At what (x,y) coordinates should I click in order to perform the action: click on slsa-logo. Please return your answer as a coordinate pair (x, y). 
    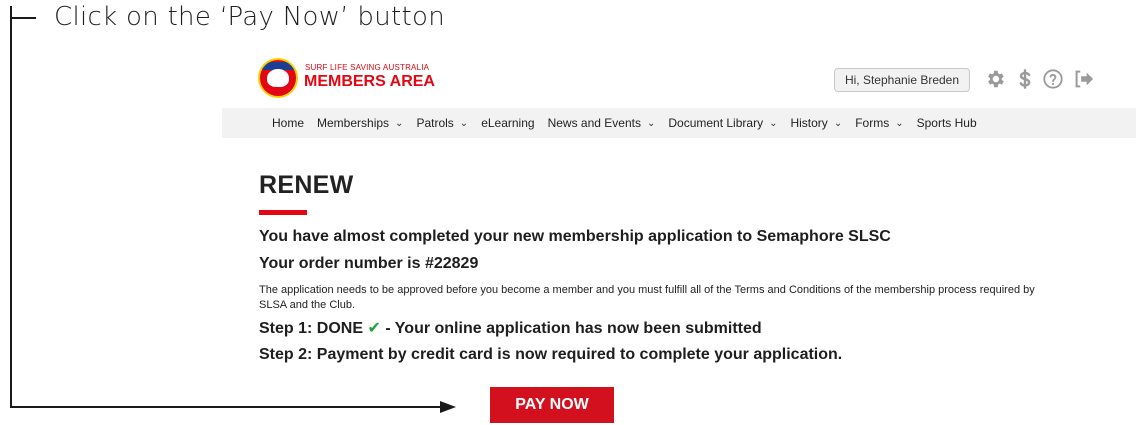
    Looking at the image, I should click on (278, 78).